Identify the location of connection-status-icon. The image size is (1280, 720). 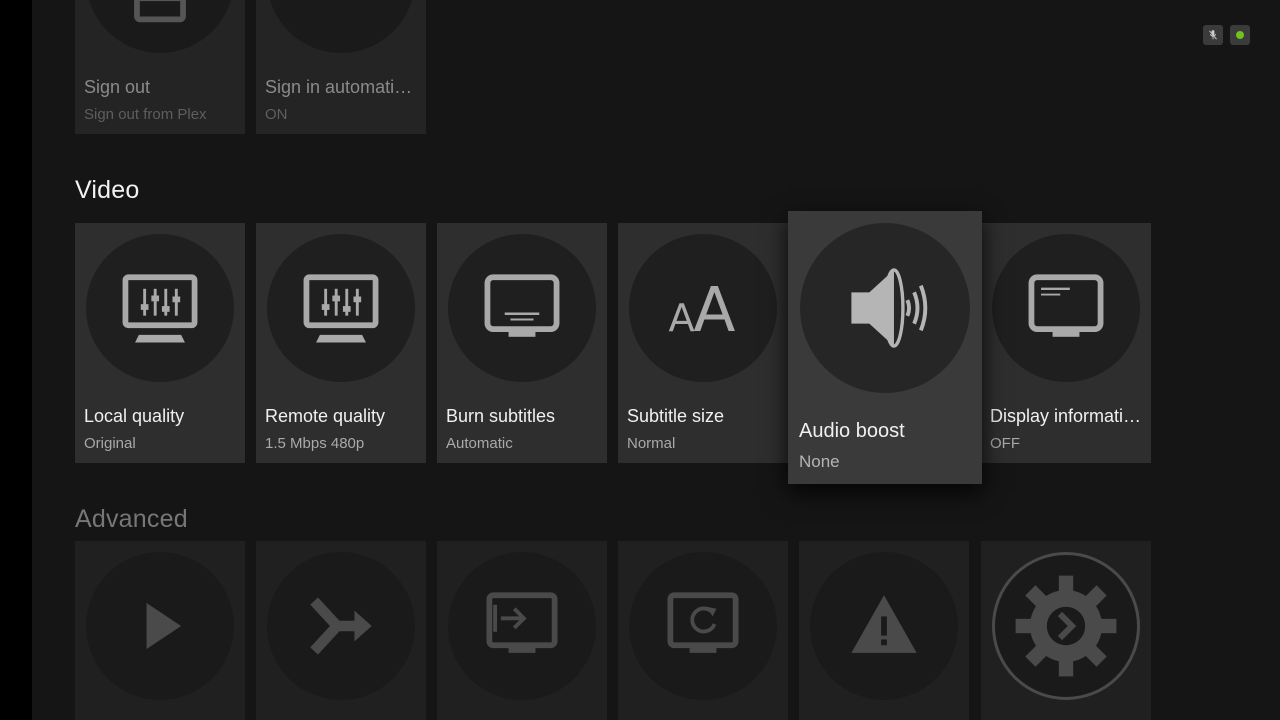
(1240, 35).